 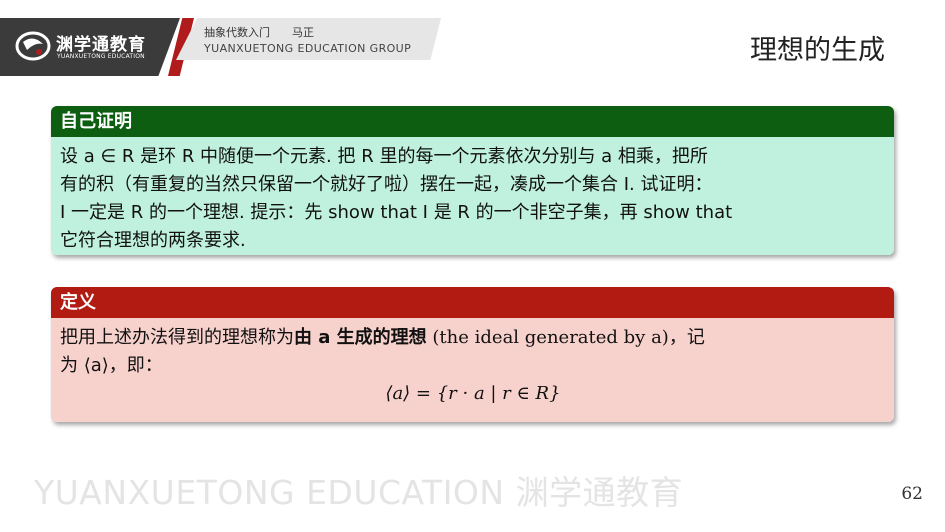 What do you see at coordinates (308, 48) in the screenshot?
I see `group-name: YUANXUETONG EDUCATION GROUP` at bounding box center [308, 48].